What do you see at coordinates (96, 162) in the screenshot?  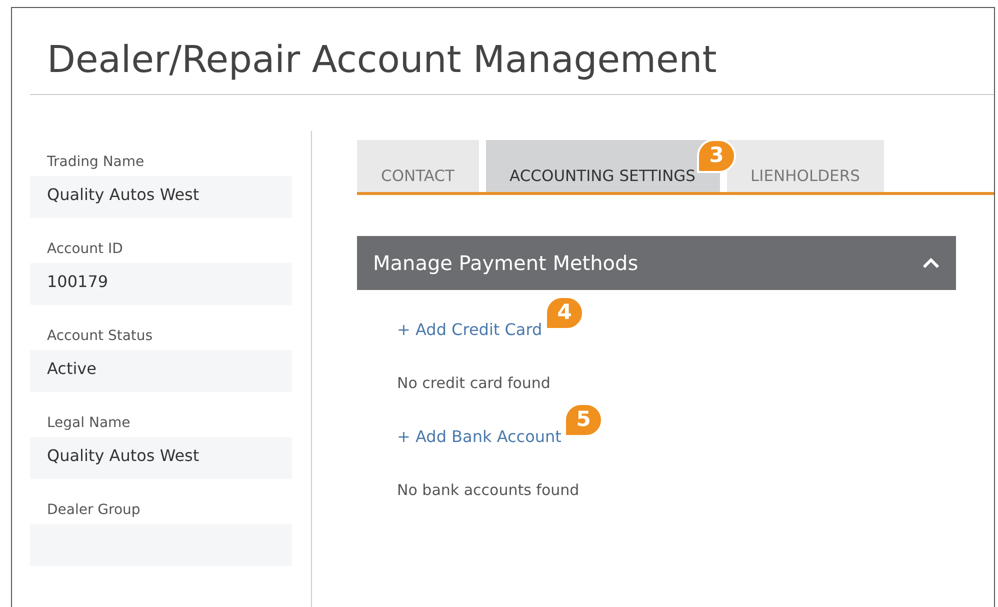 I see `field-label: Trading Name` at bounding box center [96, 162].